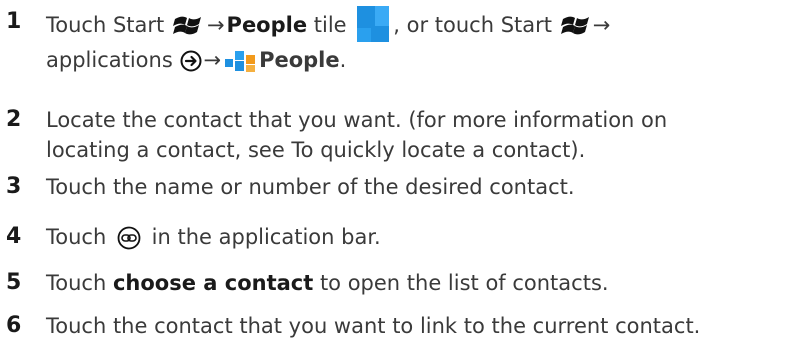 The height and width of the screenshot is (346, 811). Describe the element at coordinates (426, 237) in the screenshot. I see `step-text: Touch in the application bar.` at that location.